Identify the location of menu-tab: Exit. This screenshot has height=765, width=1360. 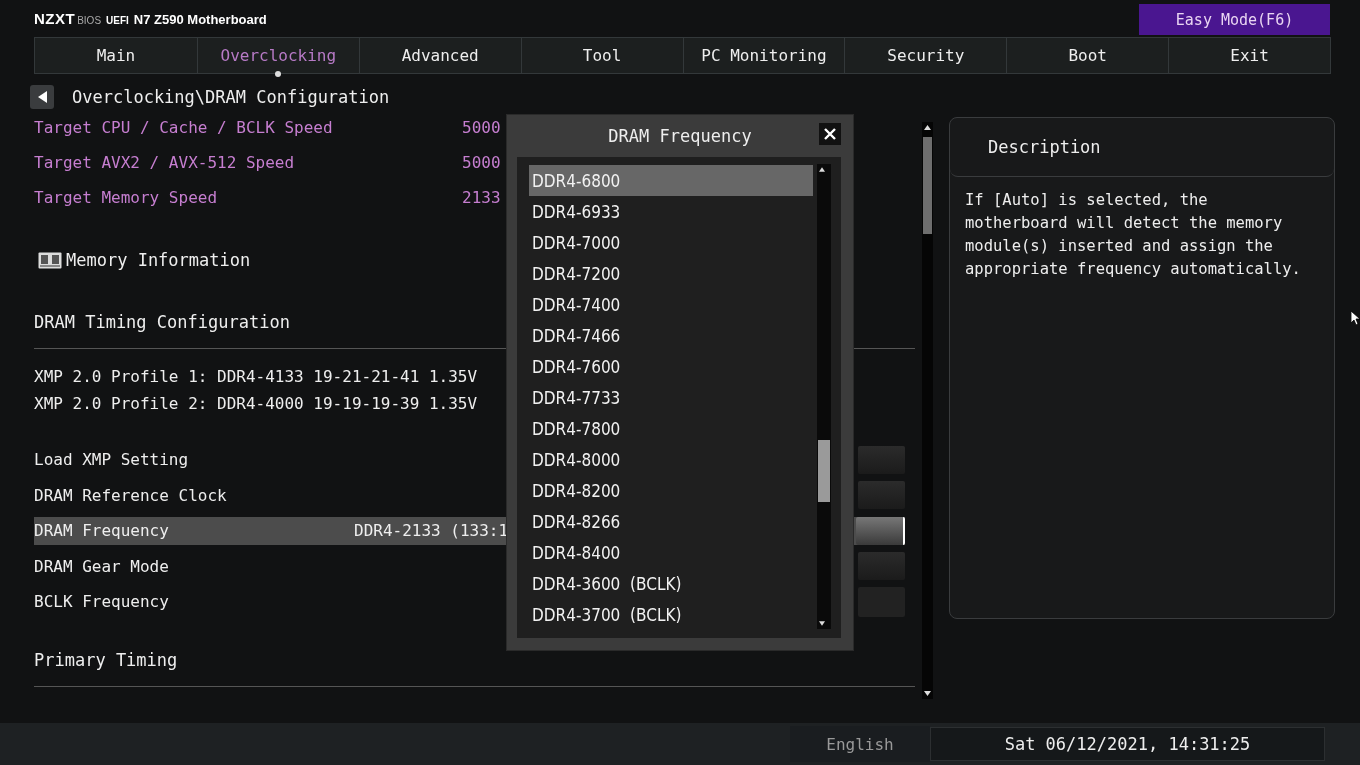
(1249, 55).